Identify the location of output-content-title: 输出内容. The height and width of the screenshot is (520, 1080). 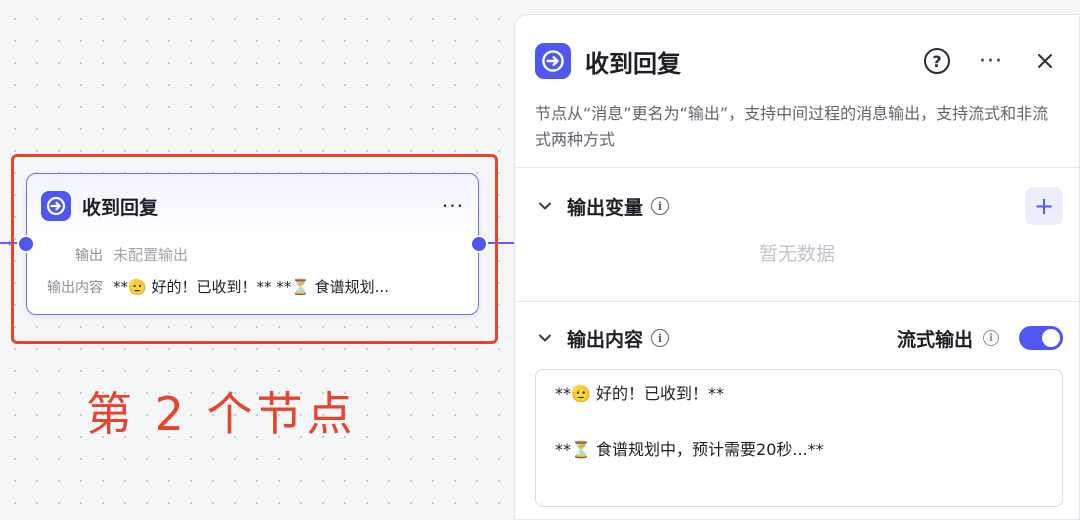
(605, 339).